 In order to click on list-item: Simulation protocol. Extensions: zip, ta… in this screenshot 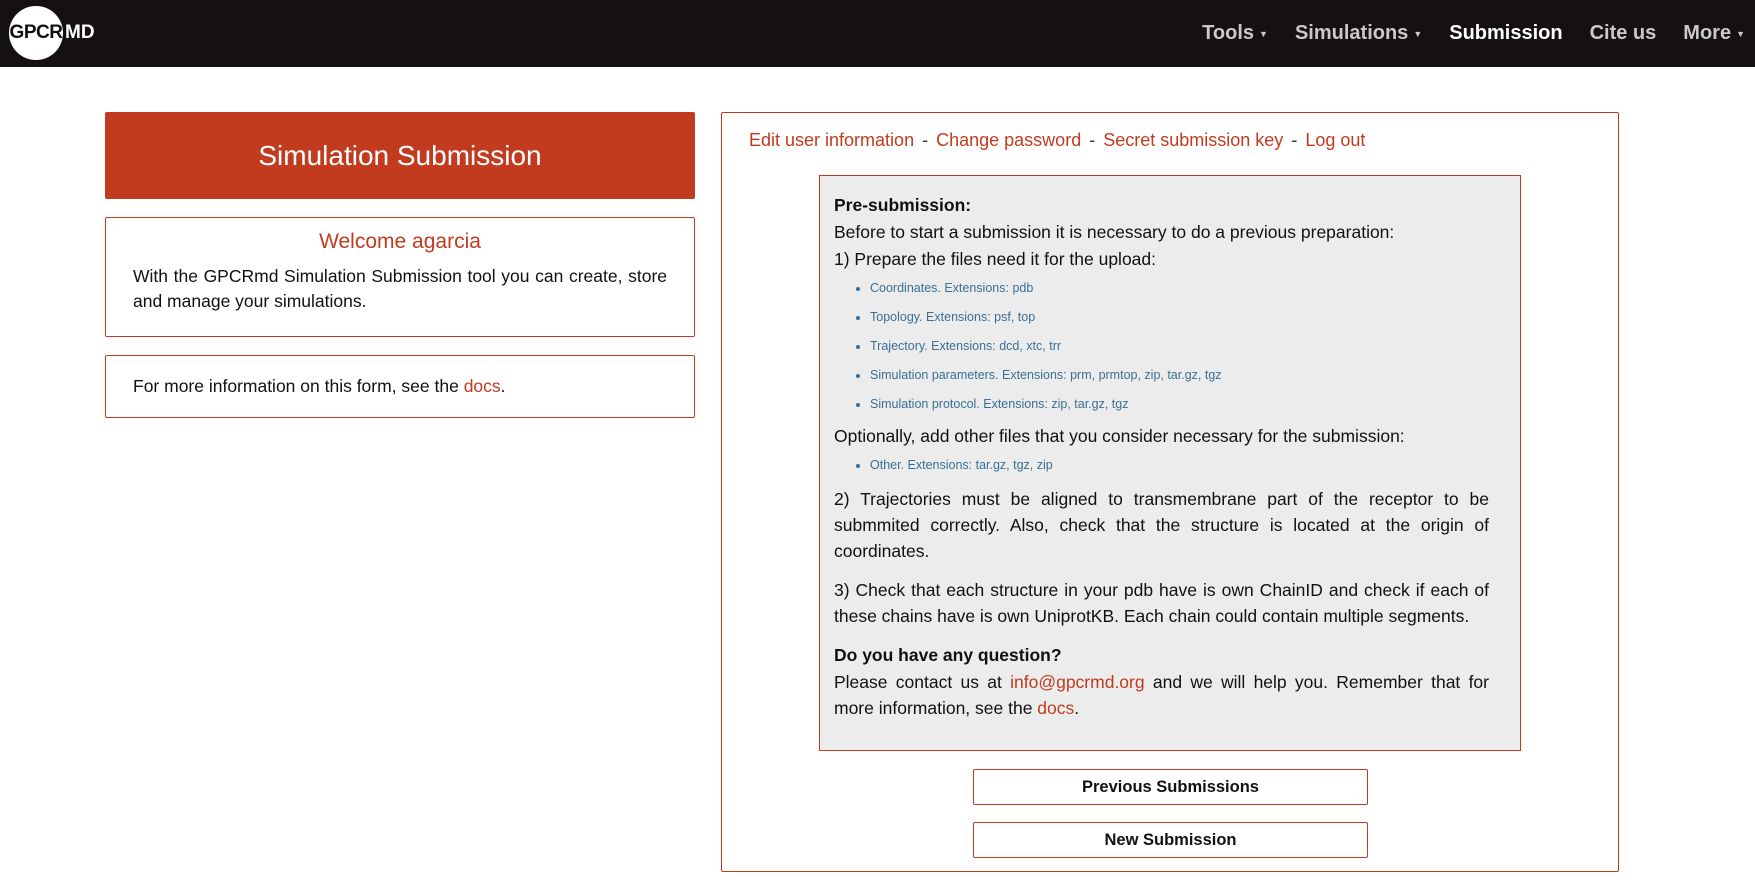, I will do `click(1179, 404)`.